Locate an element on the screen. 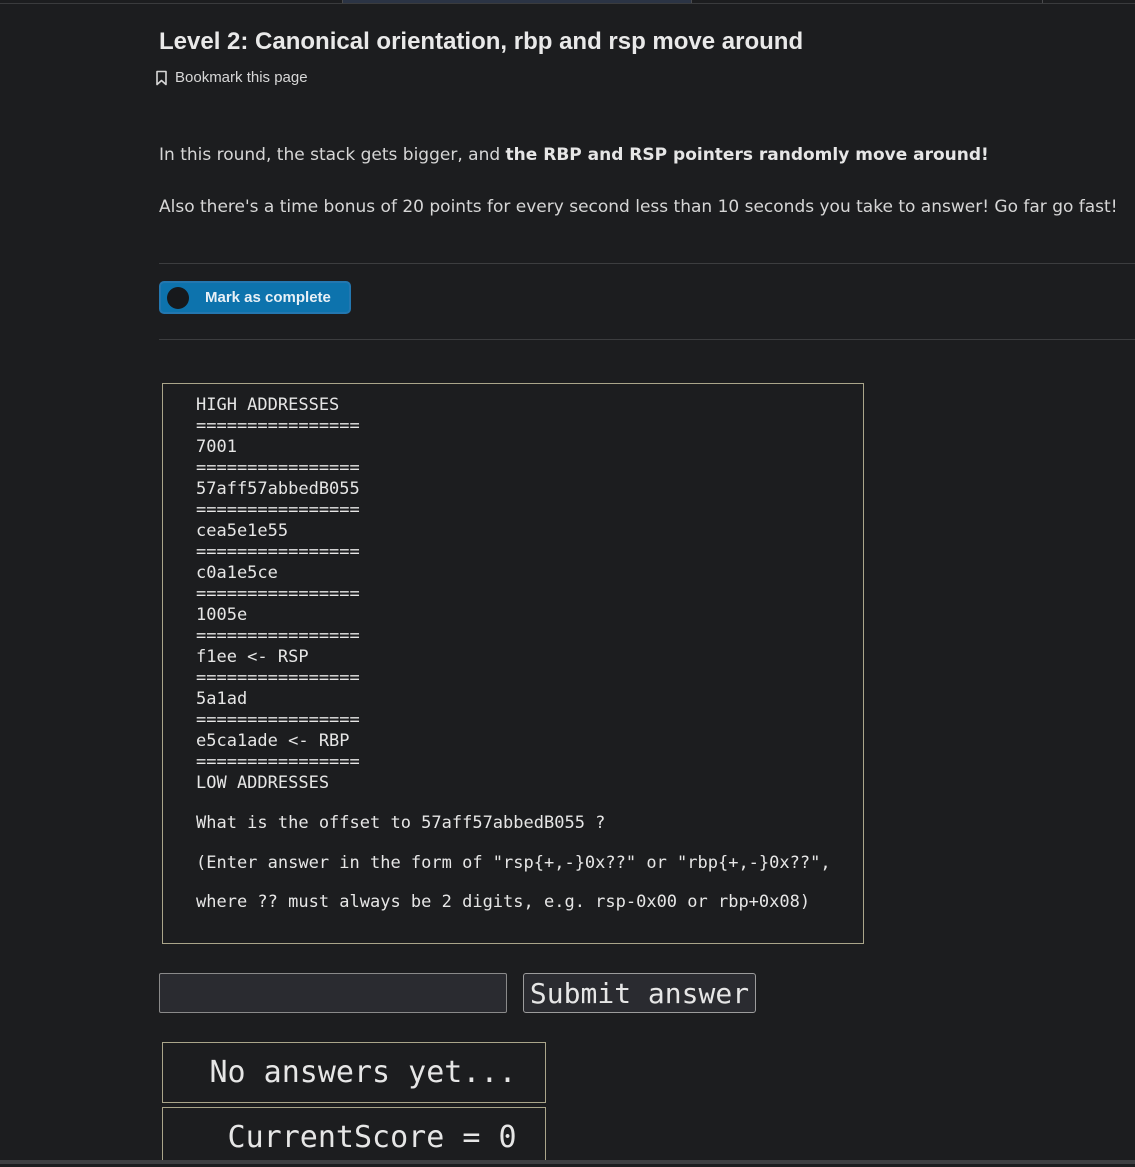 This screenshot has width=1135, height=1167. offset-question: What is the offset to 57aff57abbedB055 ? is located at coordinates (401, 823).